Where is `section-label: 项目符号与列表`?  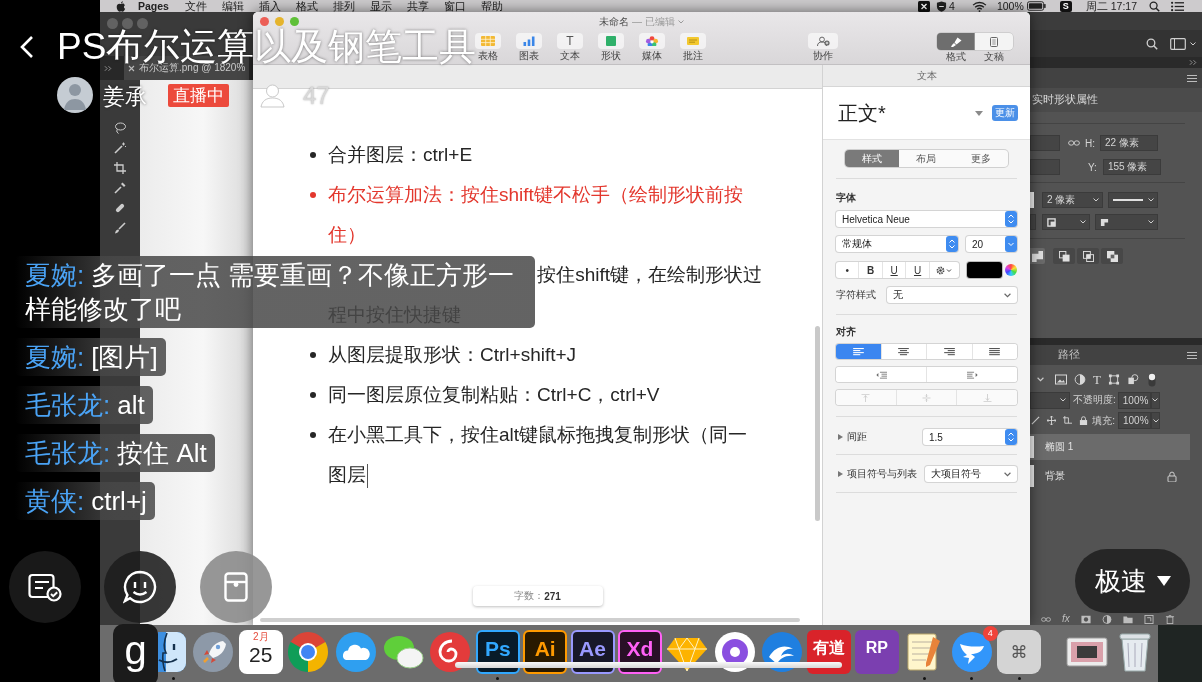 section-label: 项目符号与列表 is located at coordinates (882, 474).